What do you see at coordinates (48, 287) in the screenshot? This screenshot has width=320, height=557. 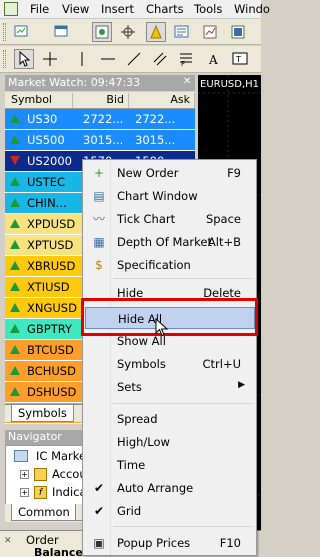 I see `symbol-name: XTIUSD` at bounding box center [48, 287].